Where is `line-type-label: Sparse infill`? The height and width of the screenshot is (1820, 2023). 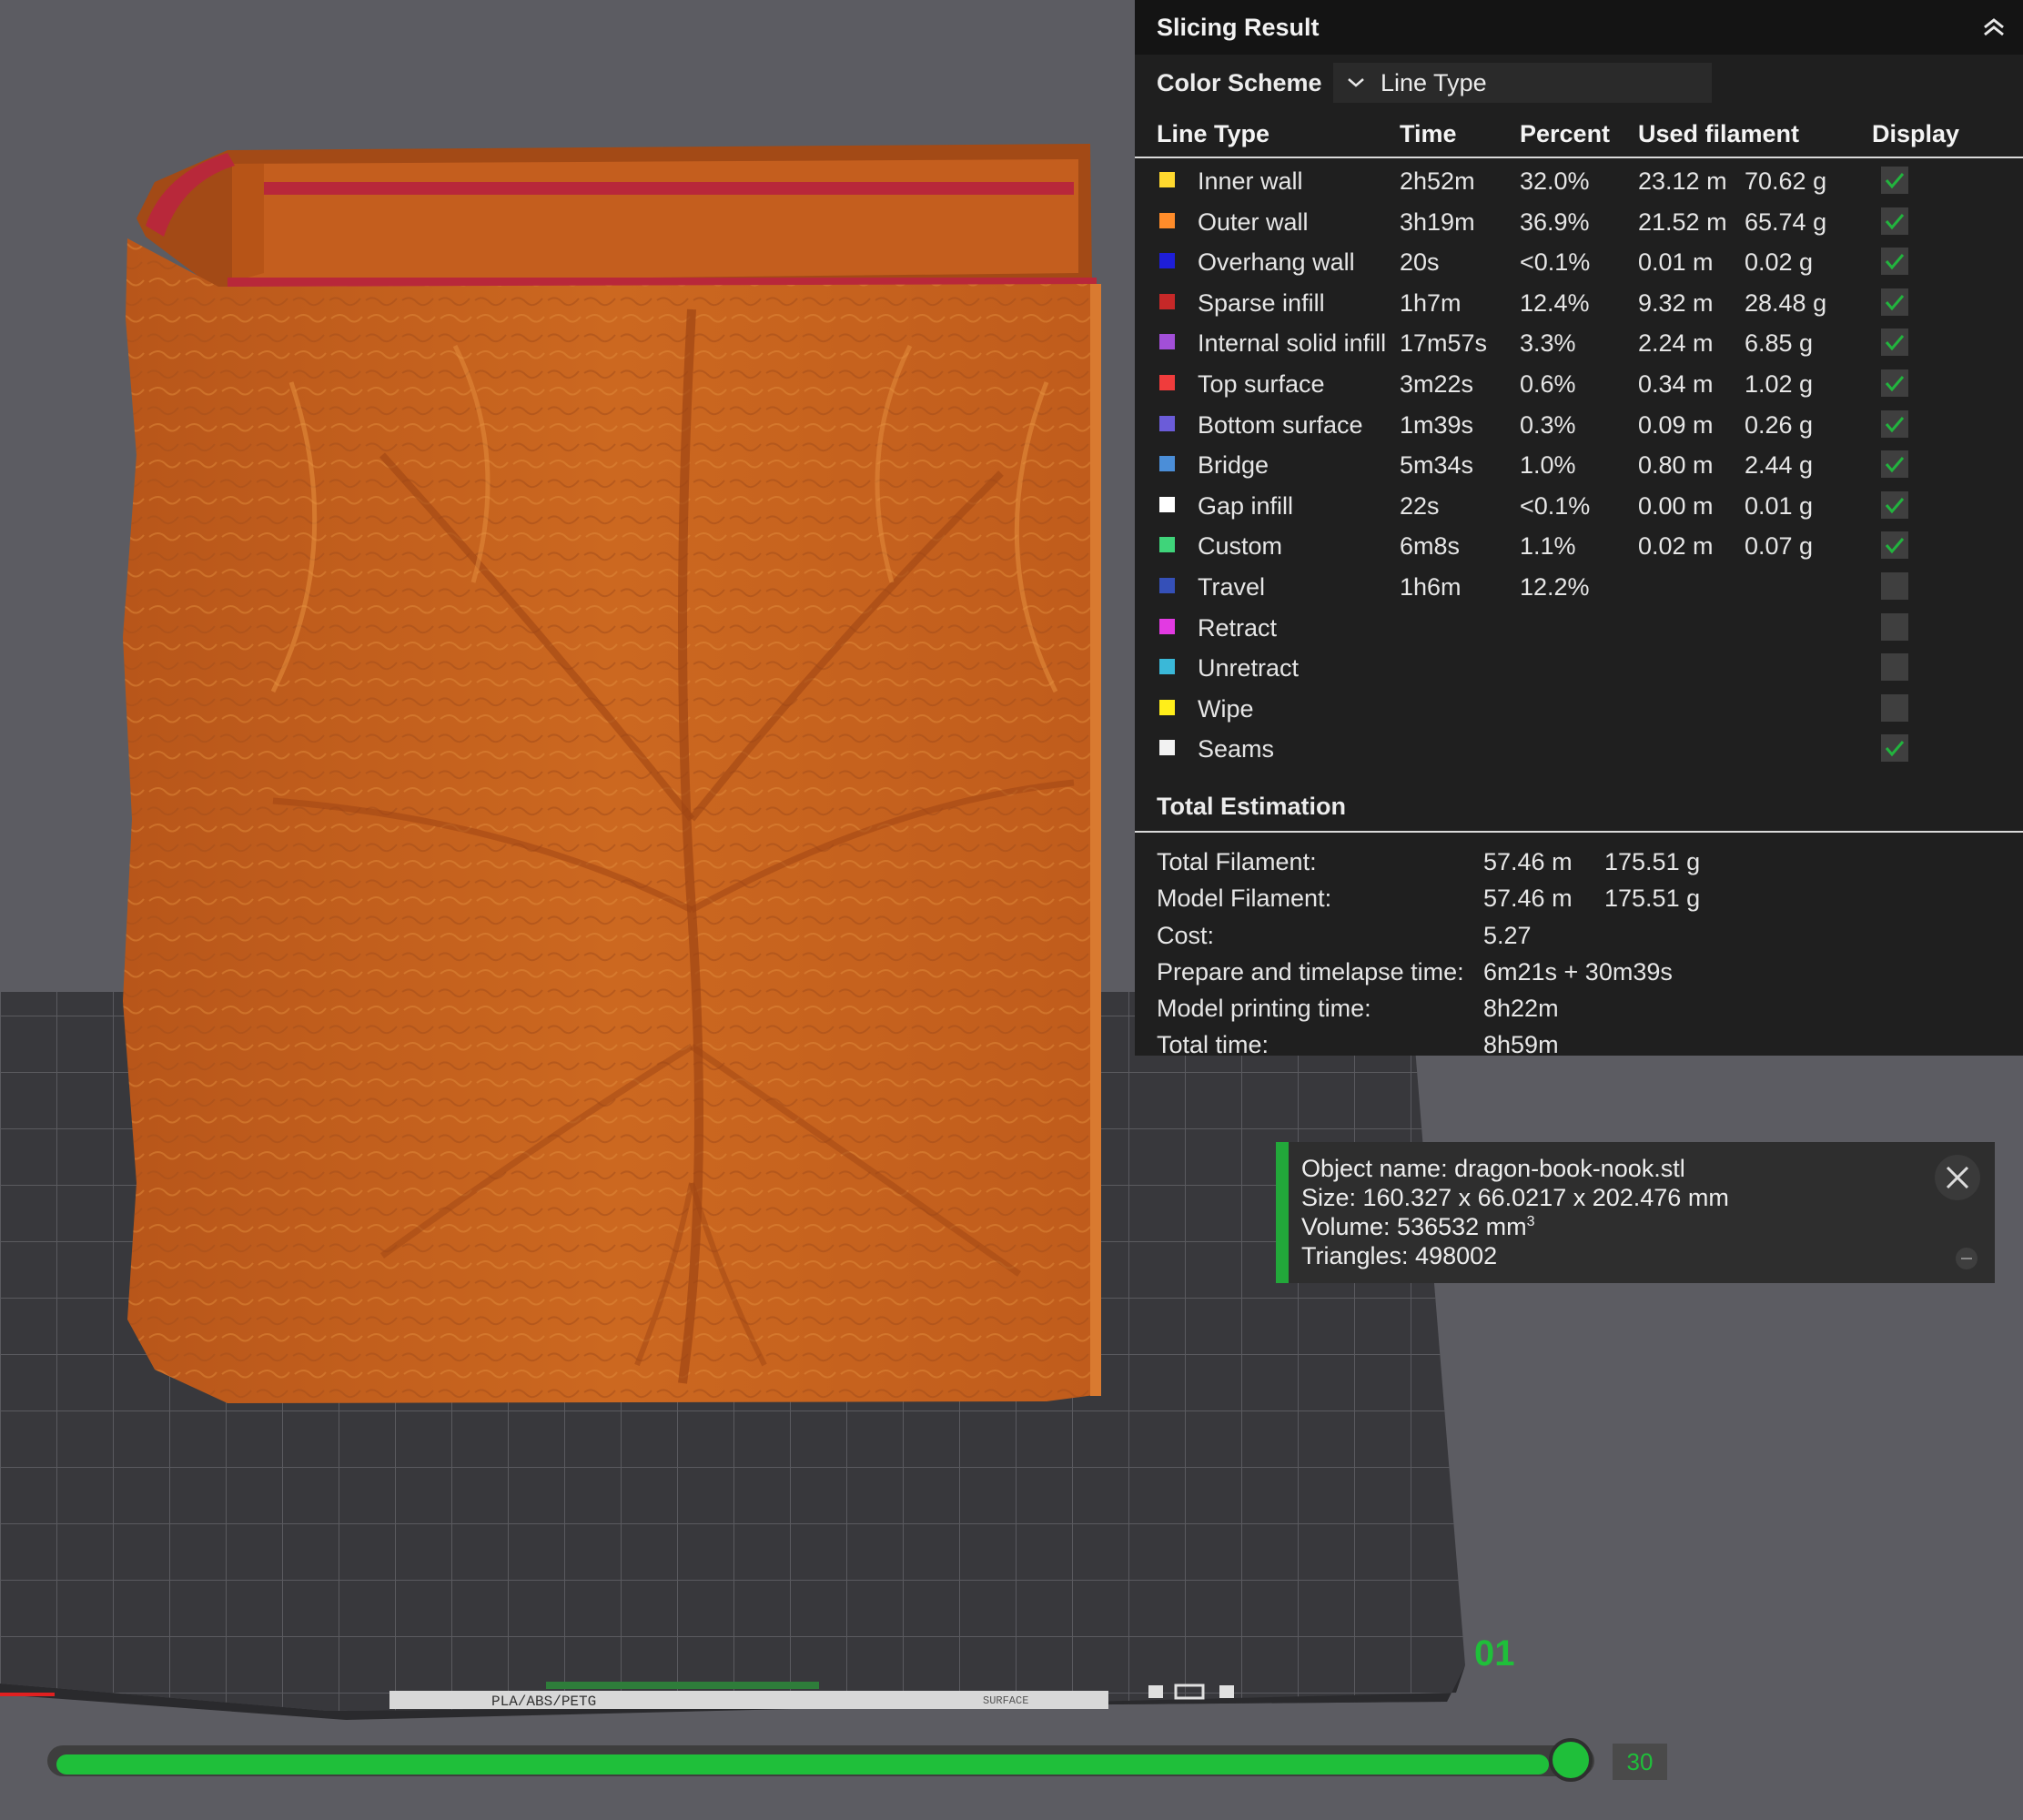 line-type-label: Sparse infill is located at coordinates (1261, 302).